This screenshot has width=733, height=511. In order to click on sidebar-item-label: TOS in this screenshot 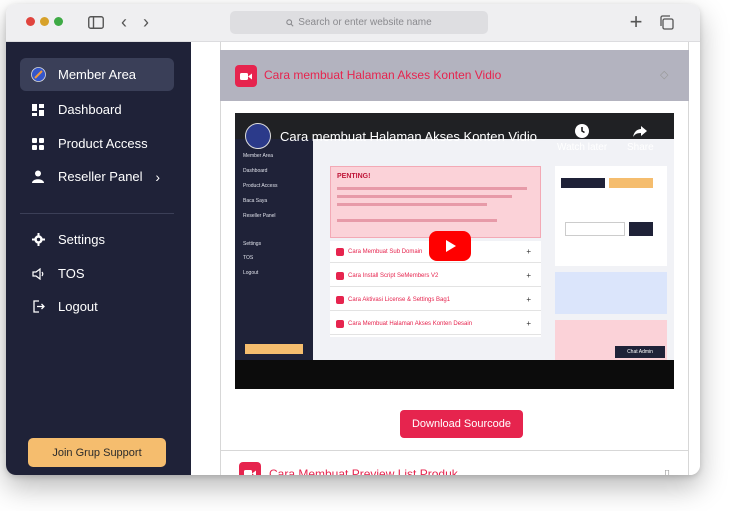, I will do `click(71, 273)`.